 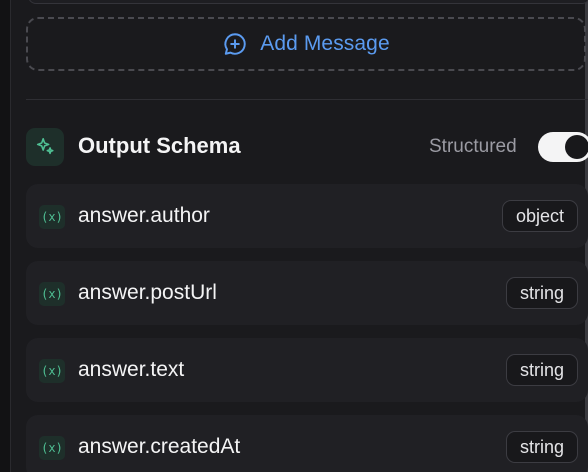 I want to click on output-schema-header: Output Schema Structured, so click(x=307, y=147).